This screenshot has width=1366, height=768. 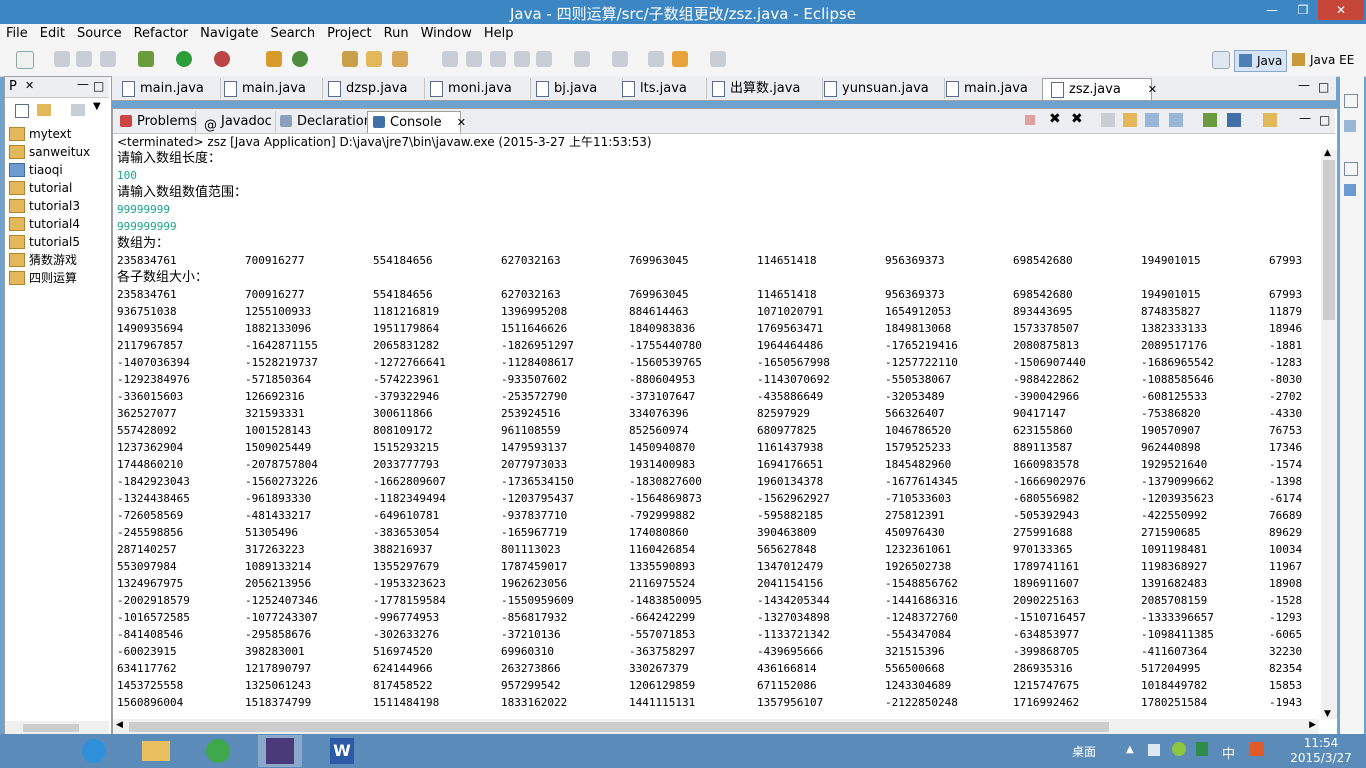 What do you see at coordinates (1327, 714) in the screenshot?
I see `scroll-down-icon: ▼` at bounding box center [1327, 714].